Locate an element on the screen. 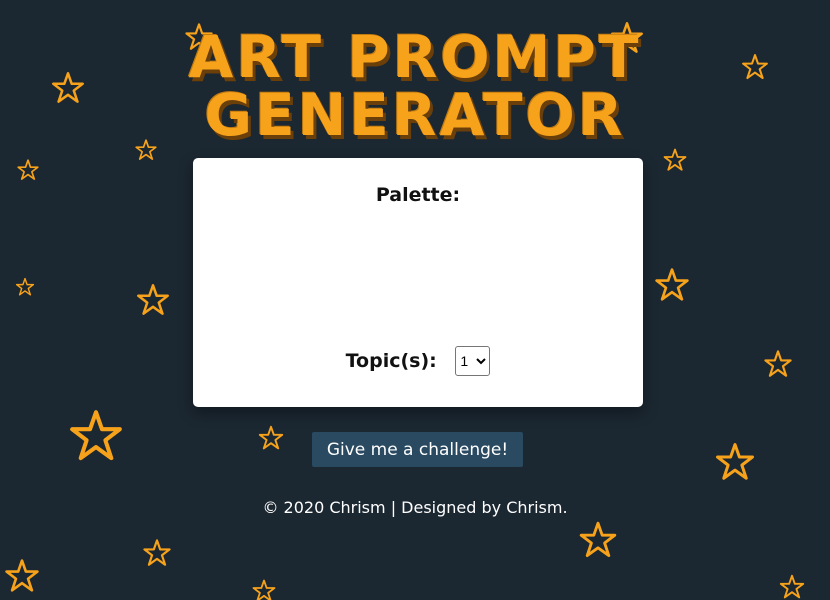  palette-swatches is located at coordinates (418, 273).